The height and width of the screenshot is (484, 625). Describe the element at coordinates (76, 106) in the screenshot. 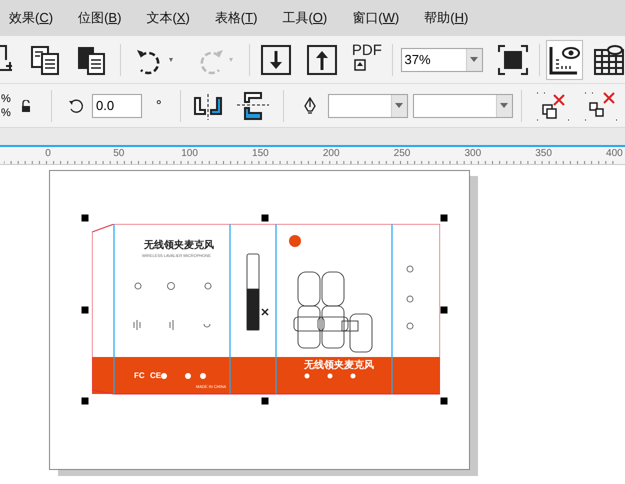

I see `rotate-icon` at that location.